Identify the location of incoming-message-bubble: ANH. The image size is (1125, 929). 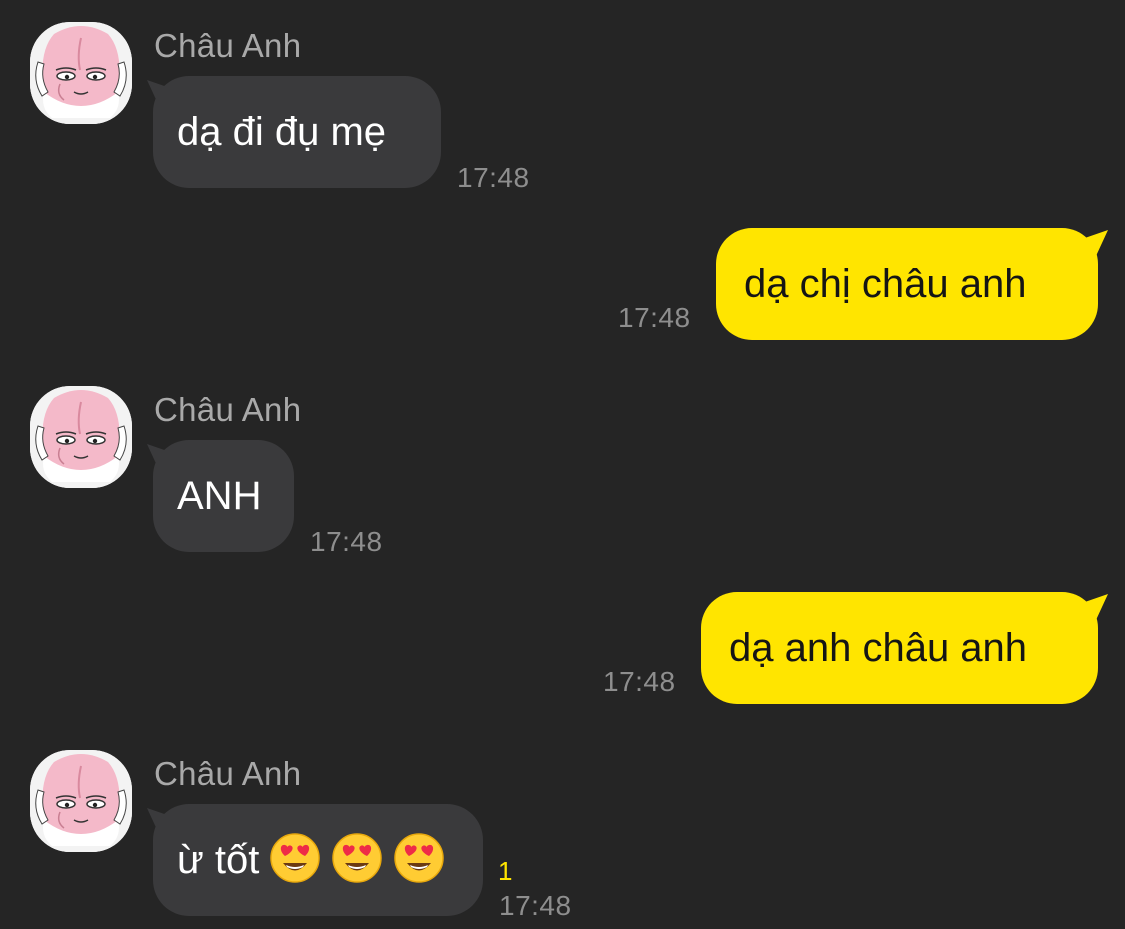
(223, 496).